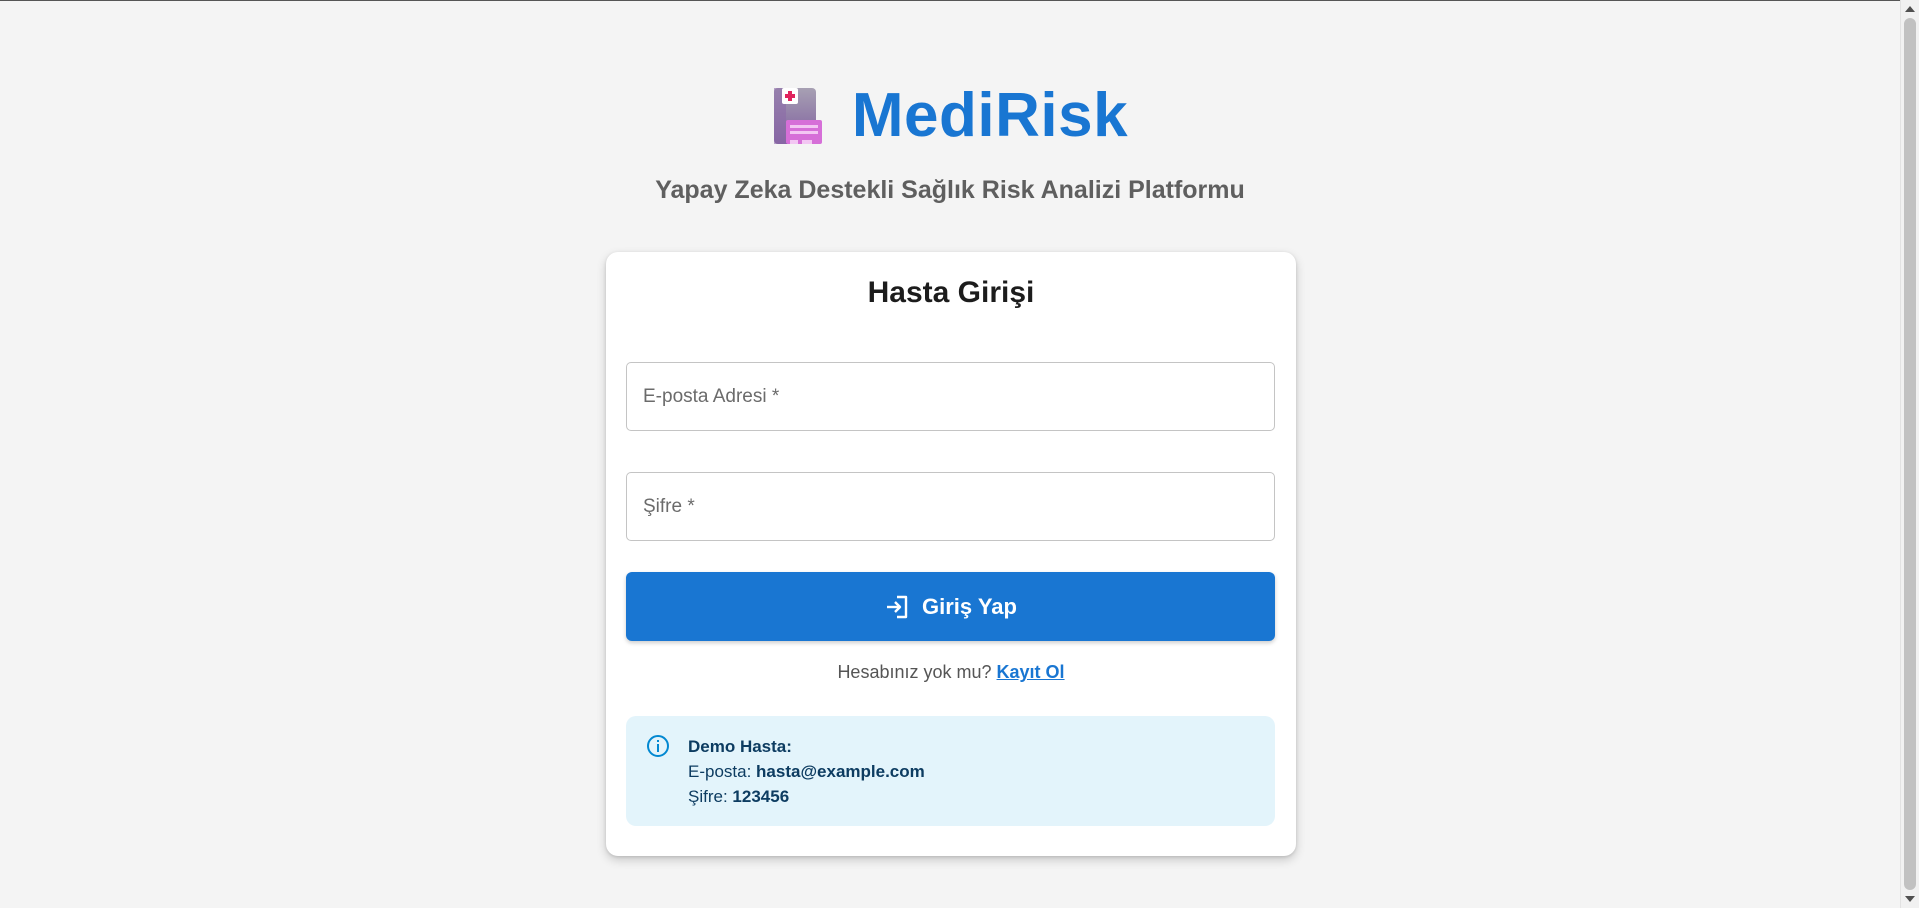 This screenshot has height=908, width=1919. I want to click on info-icon, so click(658, 746).